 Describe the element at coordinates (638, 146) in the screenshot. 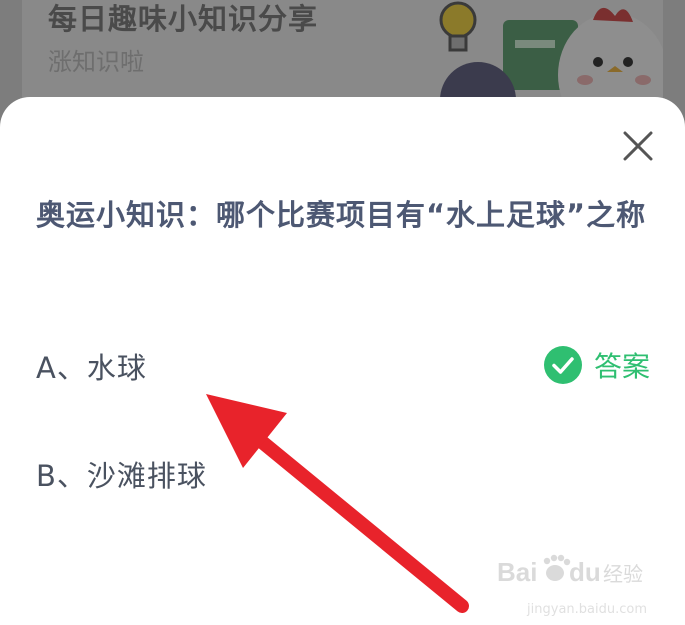

I see `close-icon` at that location.